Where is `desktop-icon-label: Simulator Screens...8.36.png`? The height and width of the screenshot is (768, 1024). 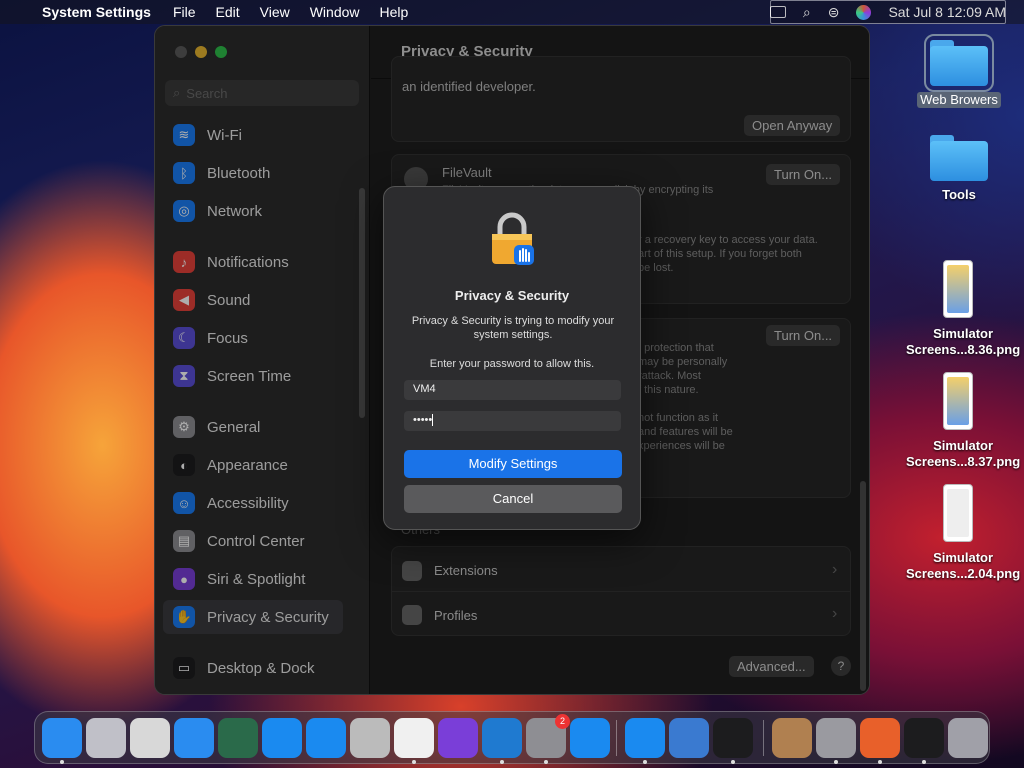 desktop-icon-label: Simulator Screens...8.36.png is located at coordinates (963, 341).